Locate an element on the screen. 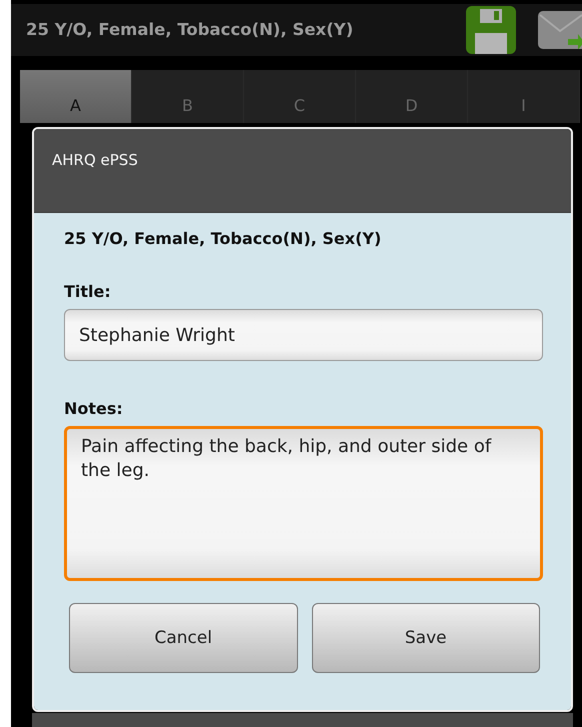  title-field: Stephanie Wright is located at coordinates (303, 334).